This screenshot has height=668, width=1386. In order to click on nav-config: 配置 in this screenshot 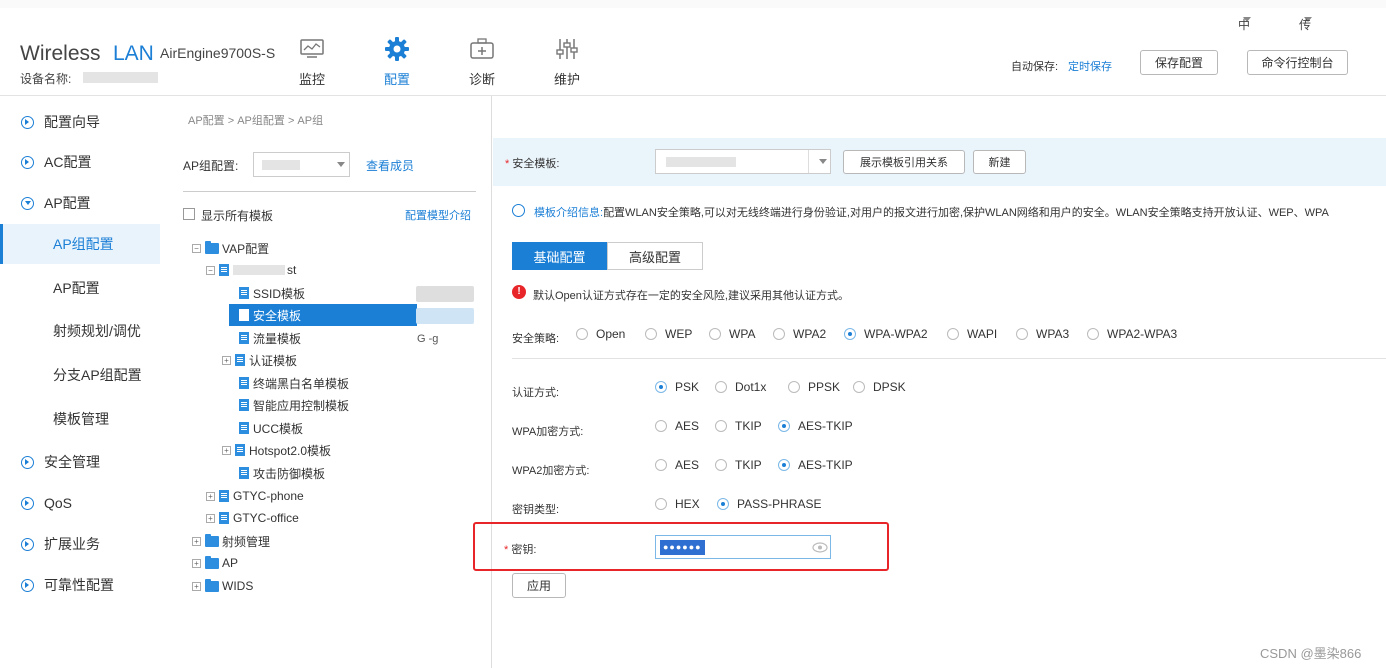, I will do `click(397, 62)`.